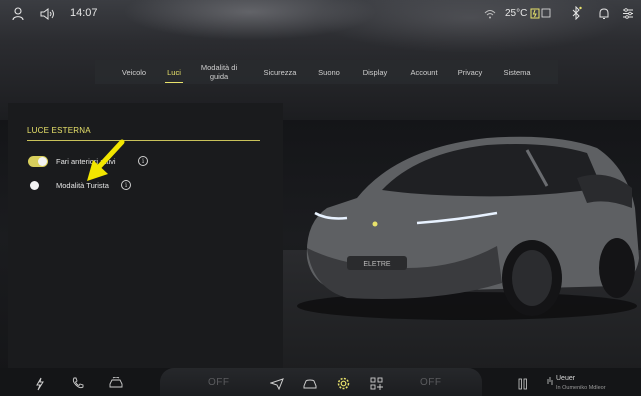  I want to click on bluetooth-icon, so click(576, 13).